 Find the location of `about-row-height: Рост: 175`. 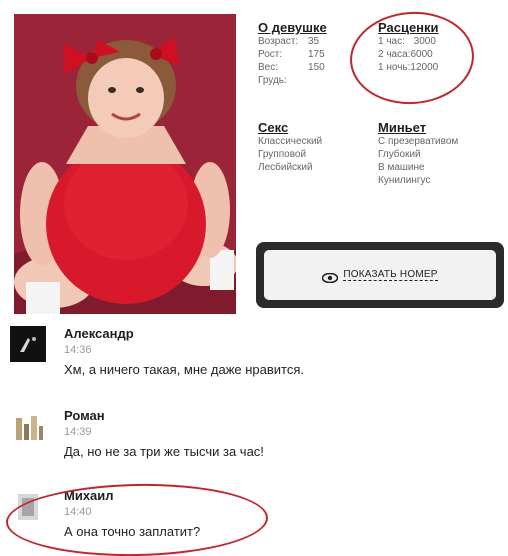

about-row-height: Рост: 175 is located at coordinates (308, 54).